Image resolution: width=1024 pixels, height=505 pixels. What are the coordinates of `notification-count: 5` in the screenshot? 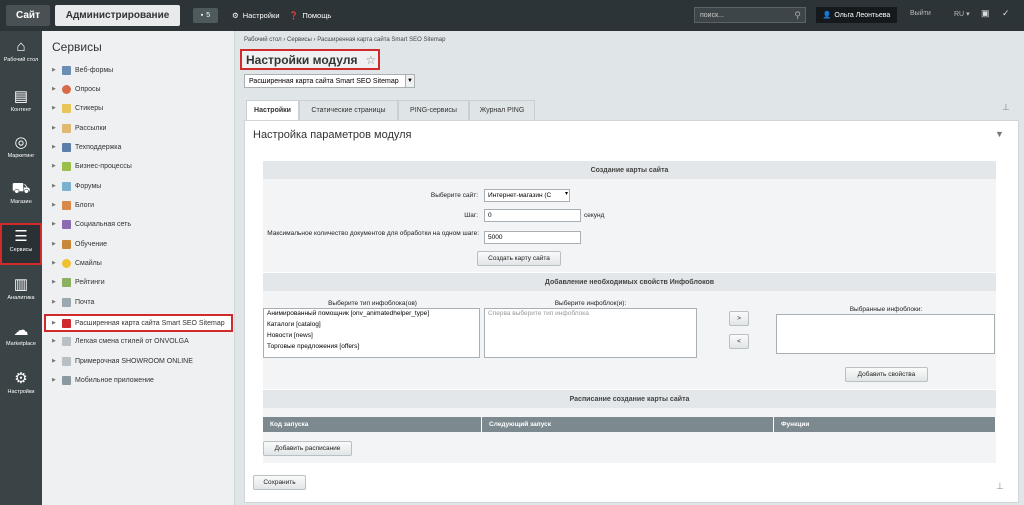 It's located at (208, 15).